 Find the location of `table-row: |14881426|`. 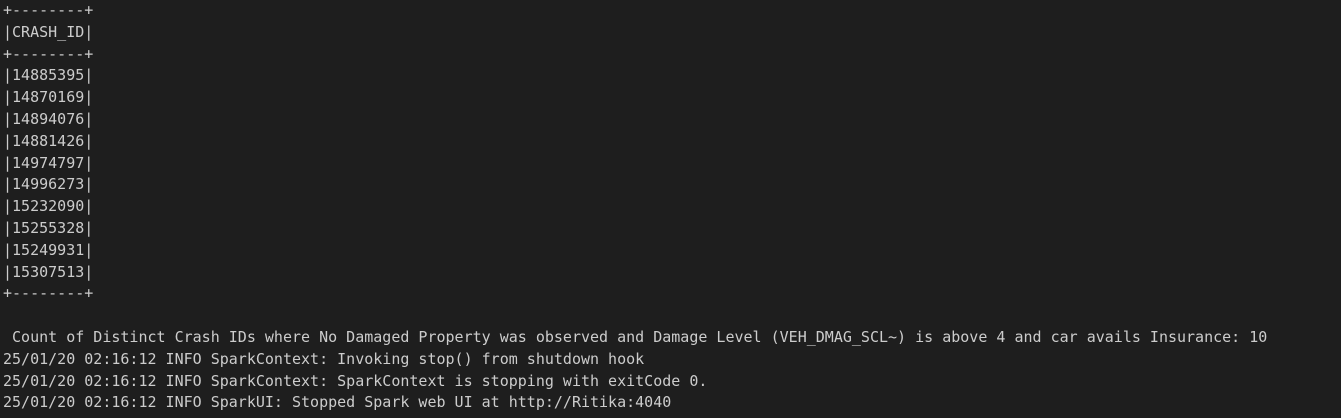

table-row: |14881426| is located at coordinates (48, 140).